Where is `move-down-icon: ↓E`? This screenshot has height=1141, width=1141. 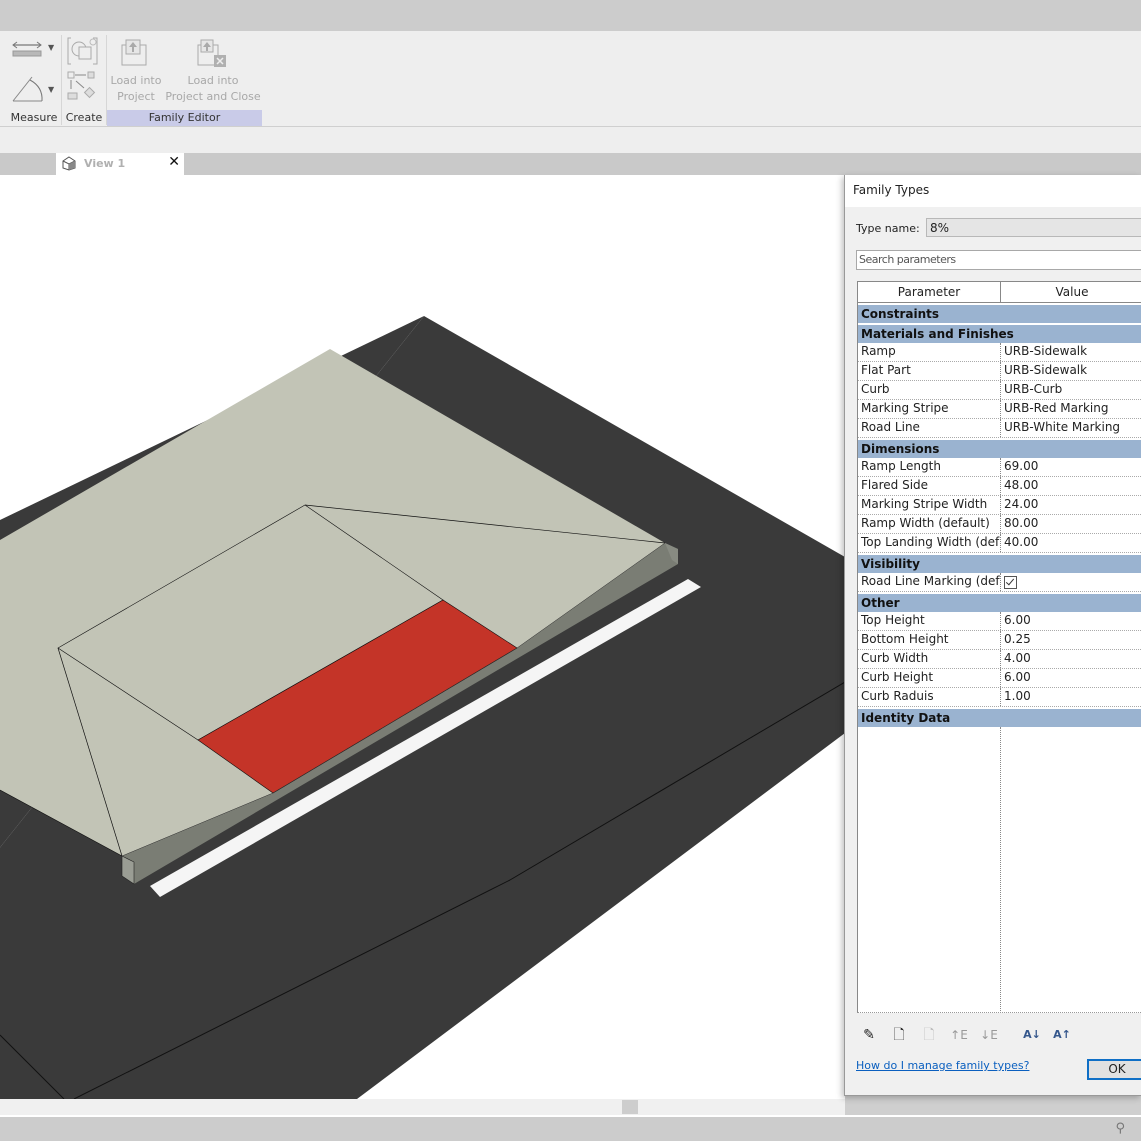
move-down-icon: ↓E is located at coordinates (989, 1035).